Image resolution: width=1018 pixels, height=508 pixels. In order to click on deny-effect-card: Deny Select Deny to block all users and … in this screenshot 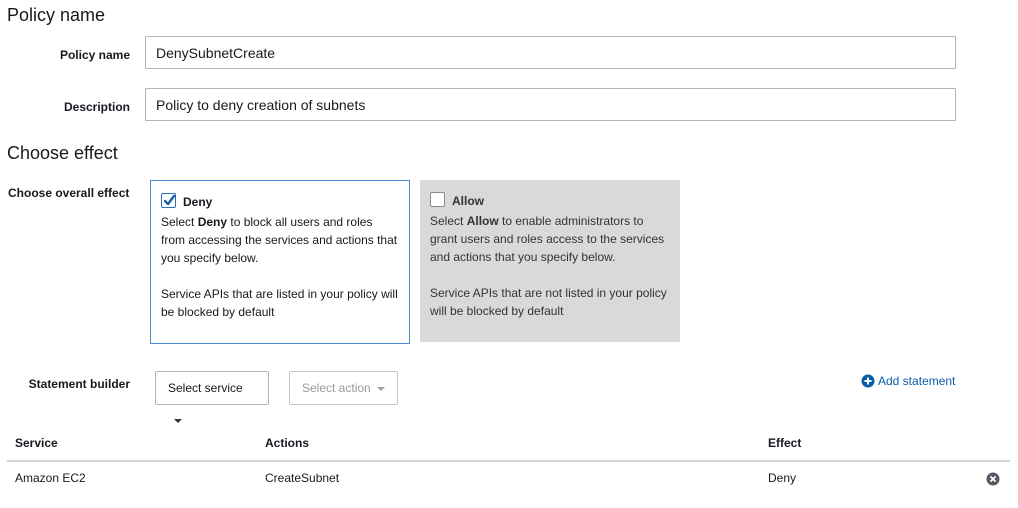, I will do `click(280, 262)`.